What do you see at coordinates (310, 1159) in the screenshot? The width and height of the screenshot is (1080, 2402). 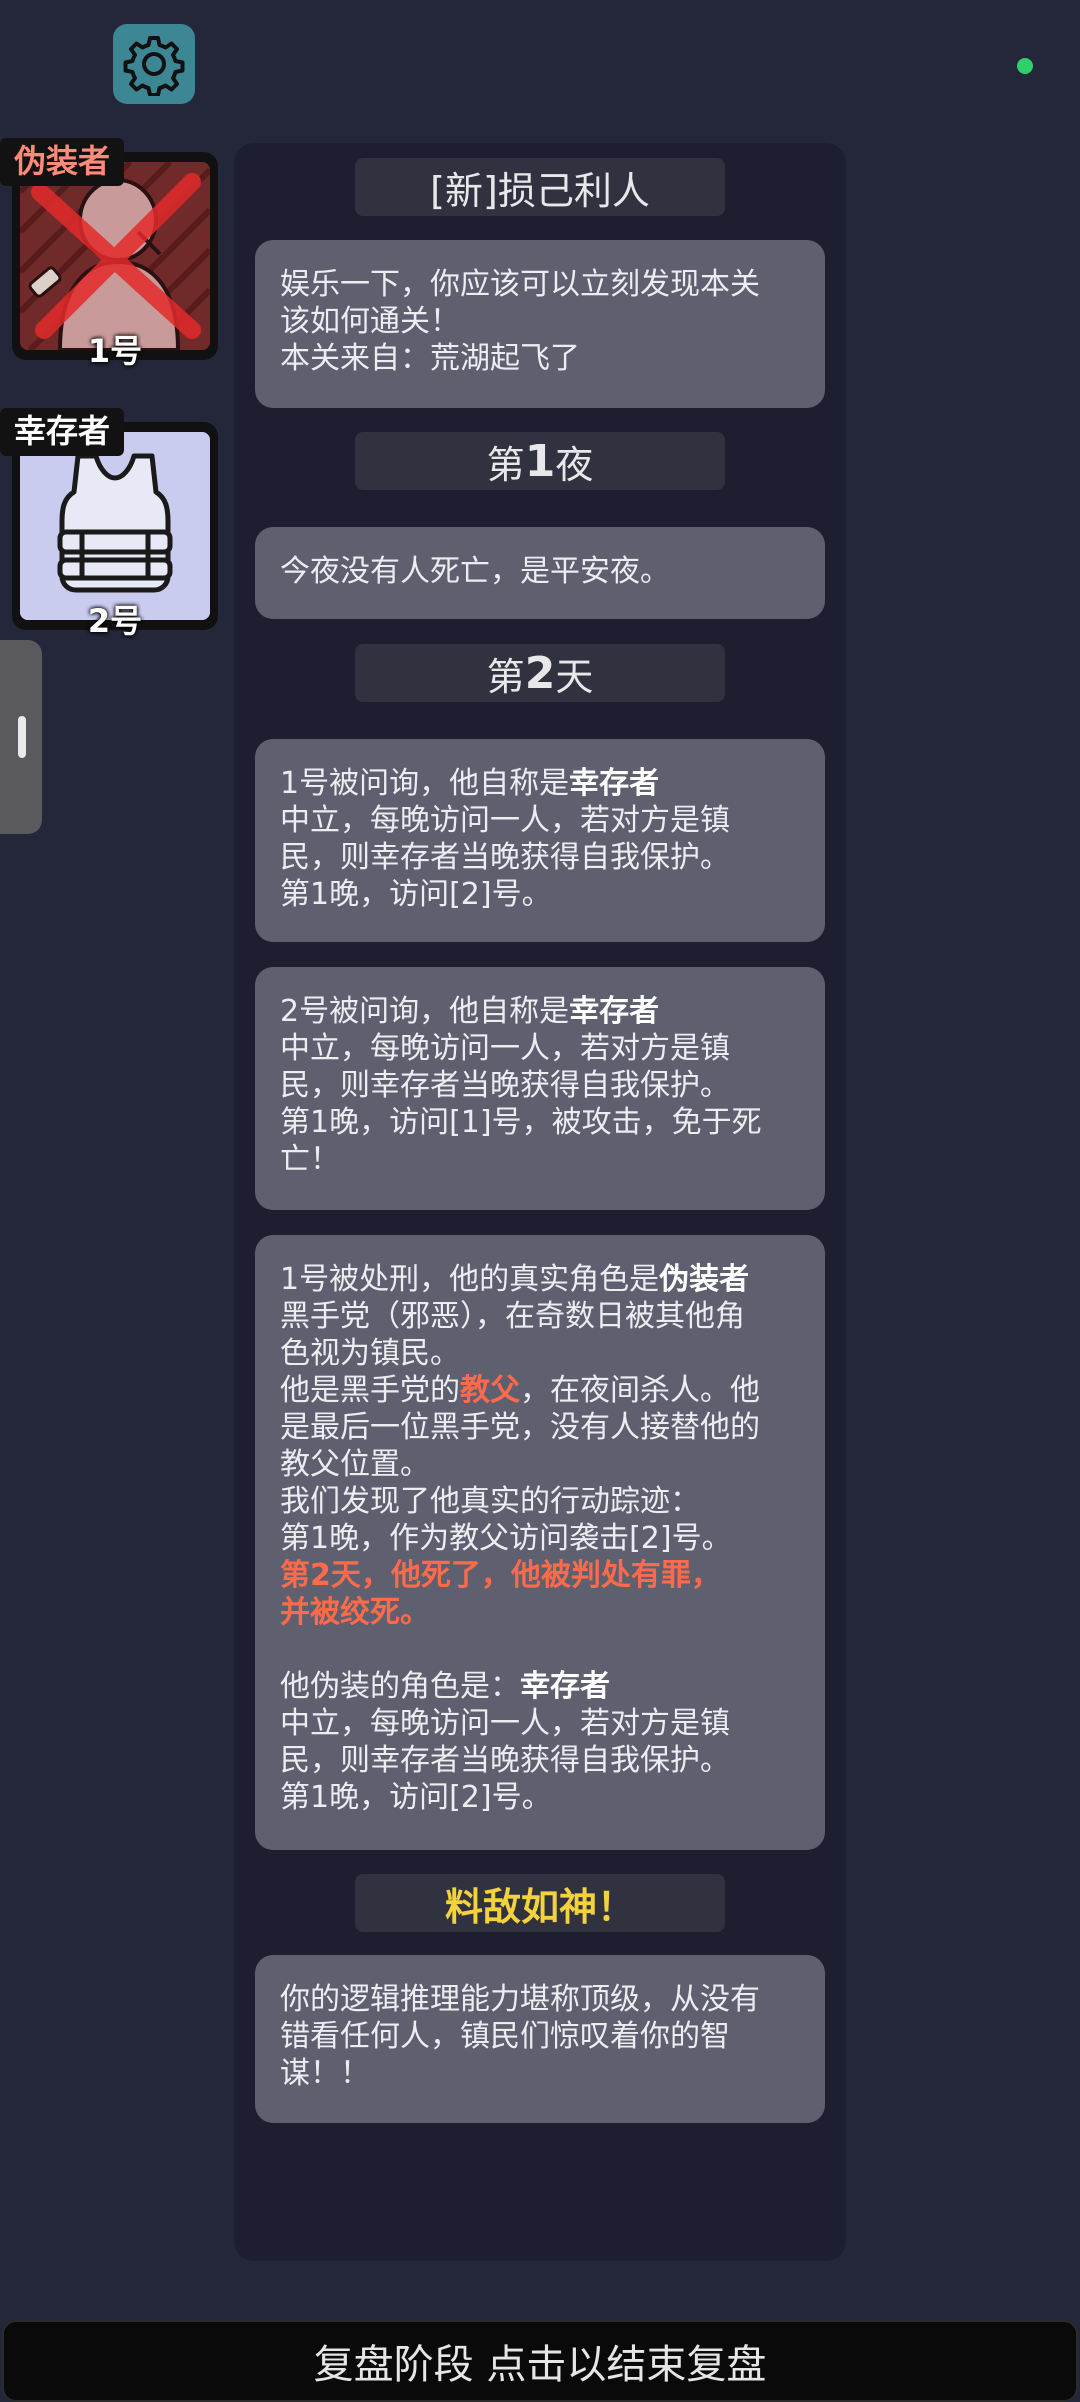 I see `visit-record: 亡！` at bounding box center [310, 1159].